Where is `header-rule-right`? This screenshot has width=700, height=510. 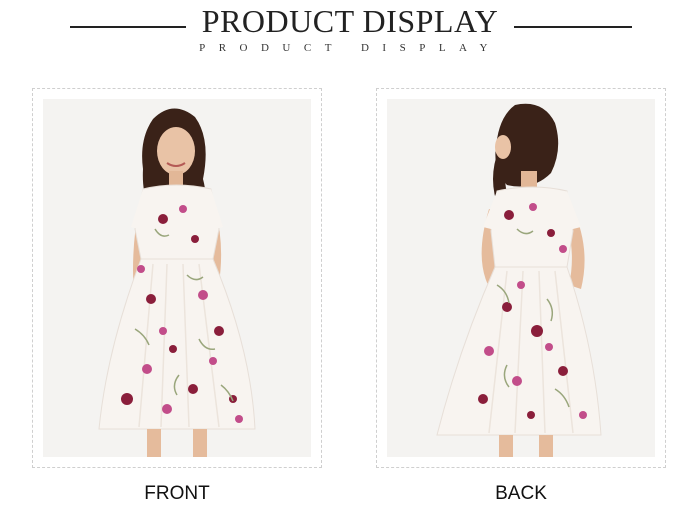
header-rule-right is located at coordinates (573, 27).